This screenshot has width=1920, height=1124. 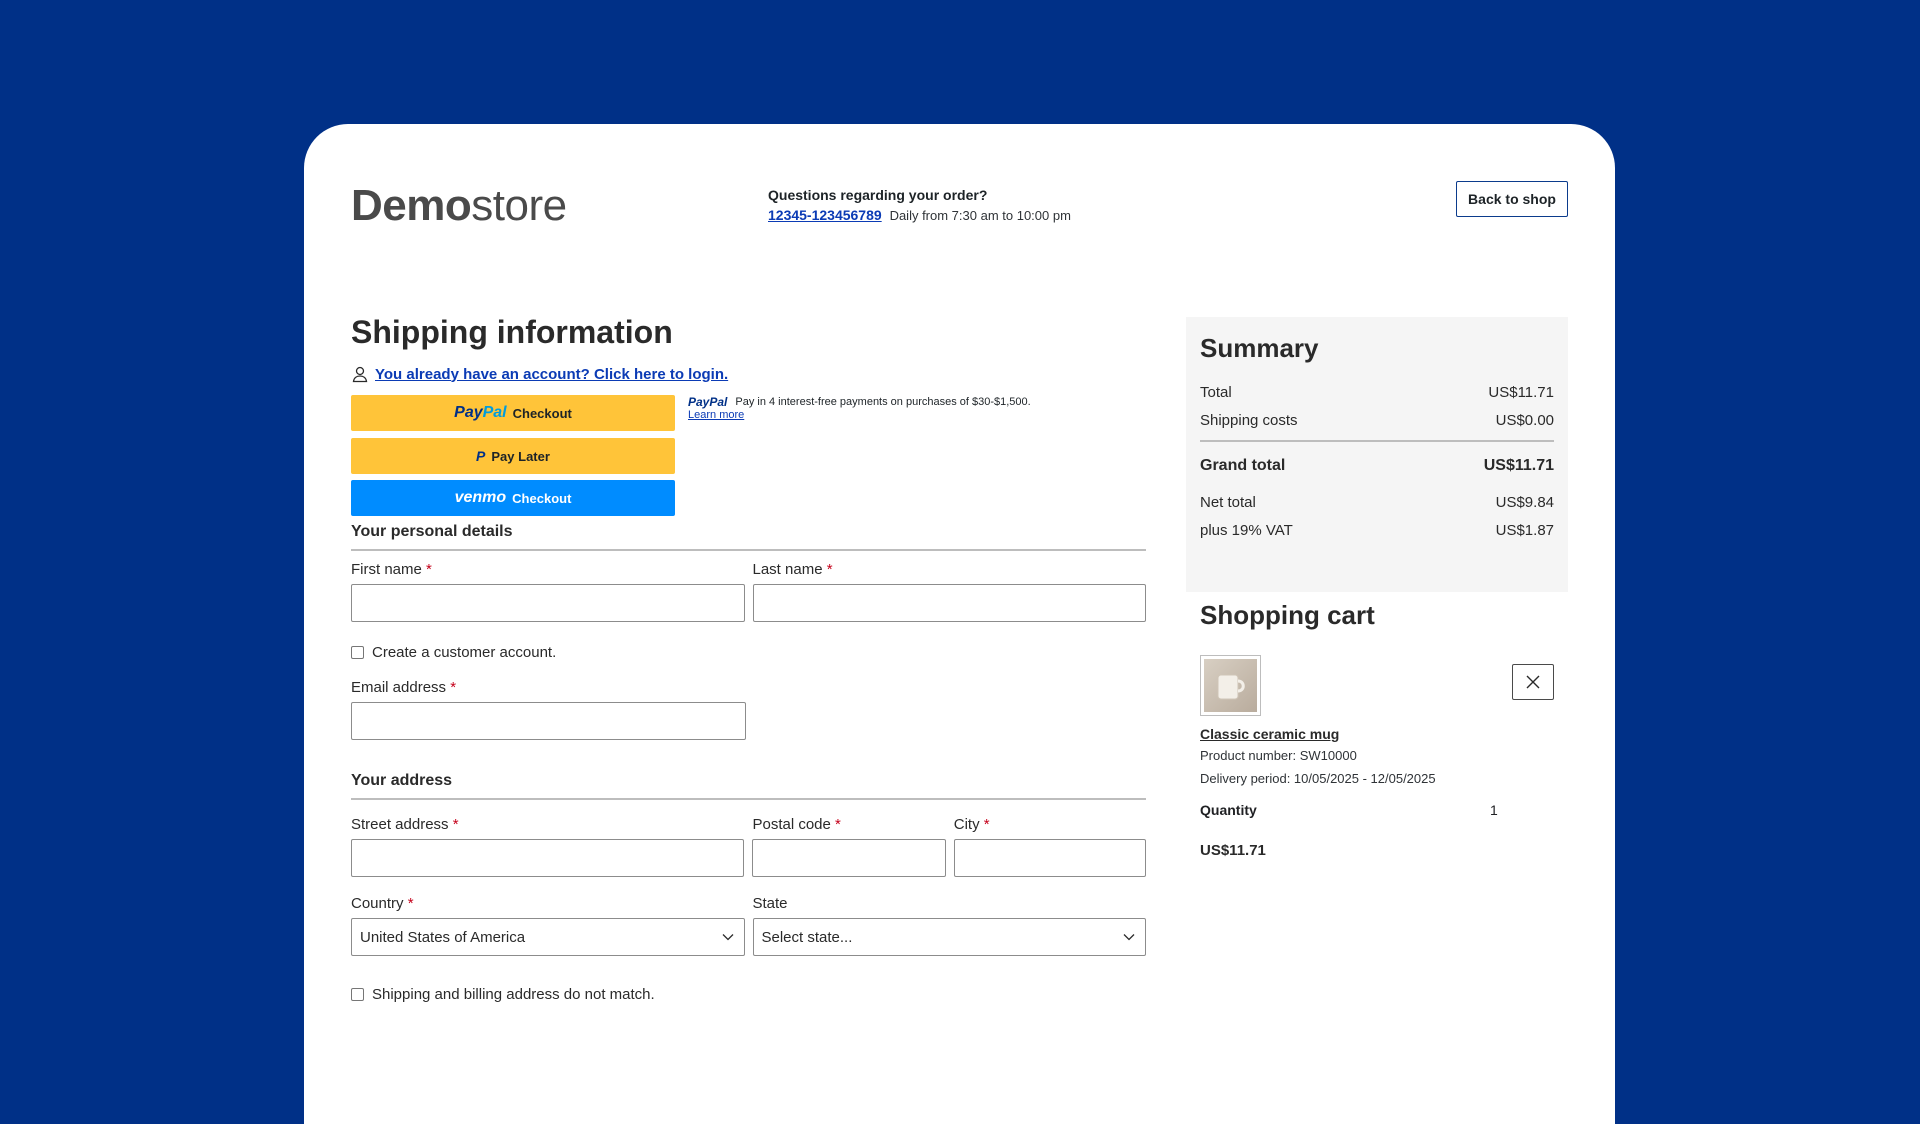 What do you see at coordinates (849, 858) in the screenshot?
I see `postal-input` at bounding box center [849, 858].